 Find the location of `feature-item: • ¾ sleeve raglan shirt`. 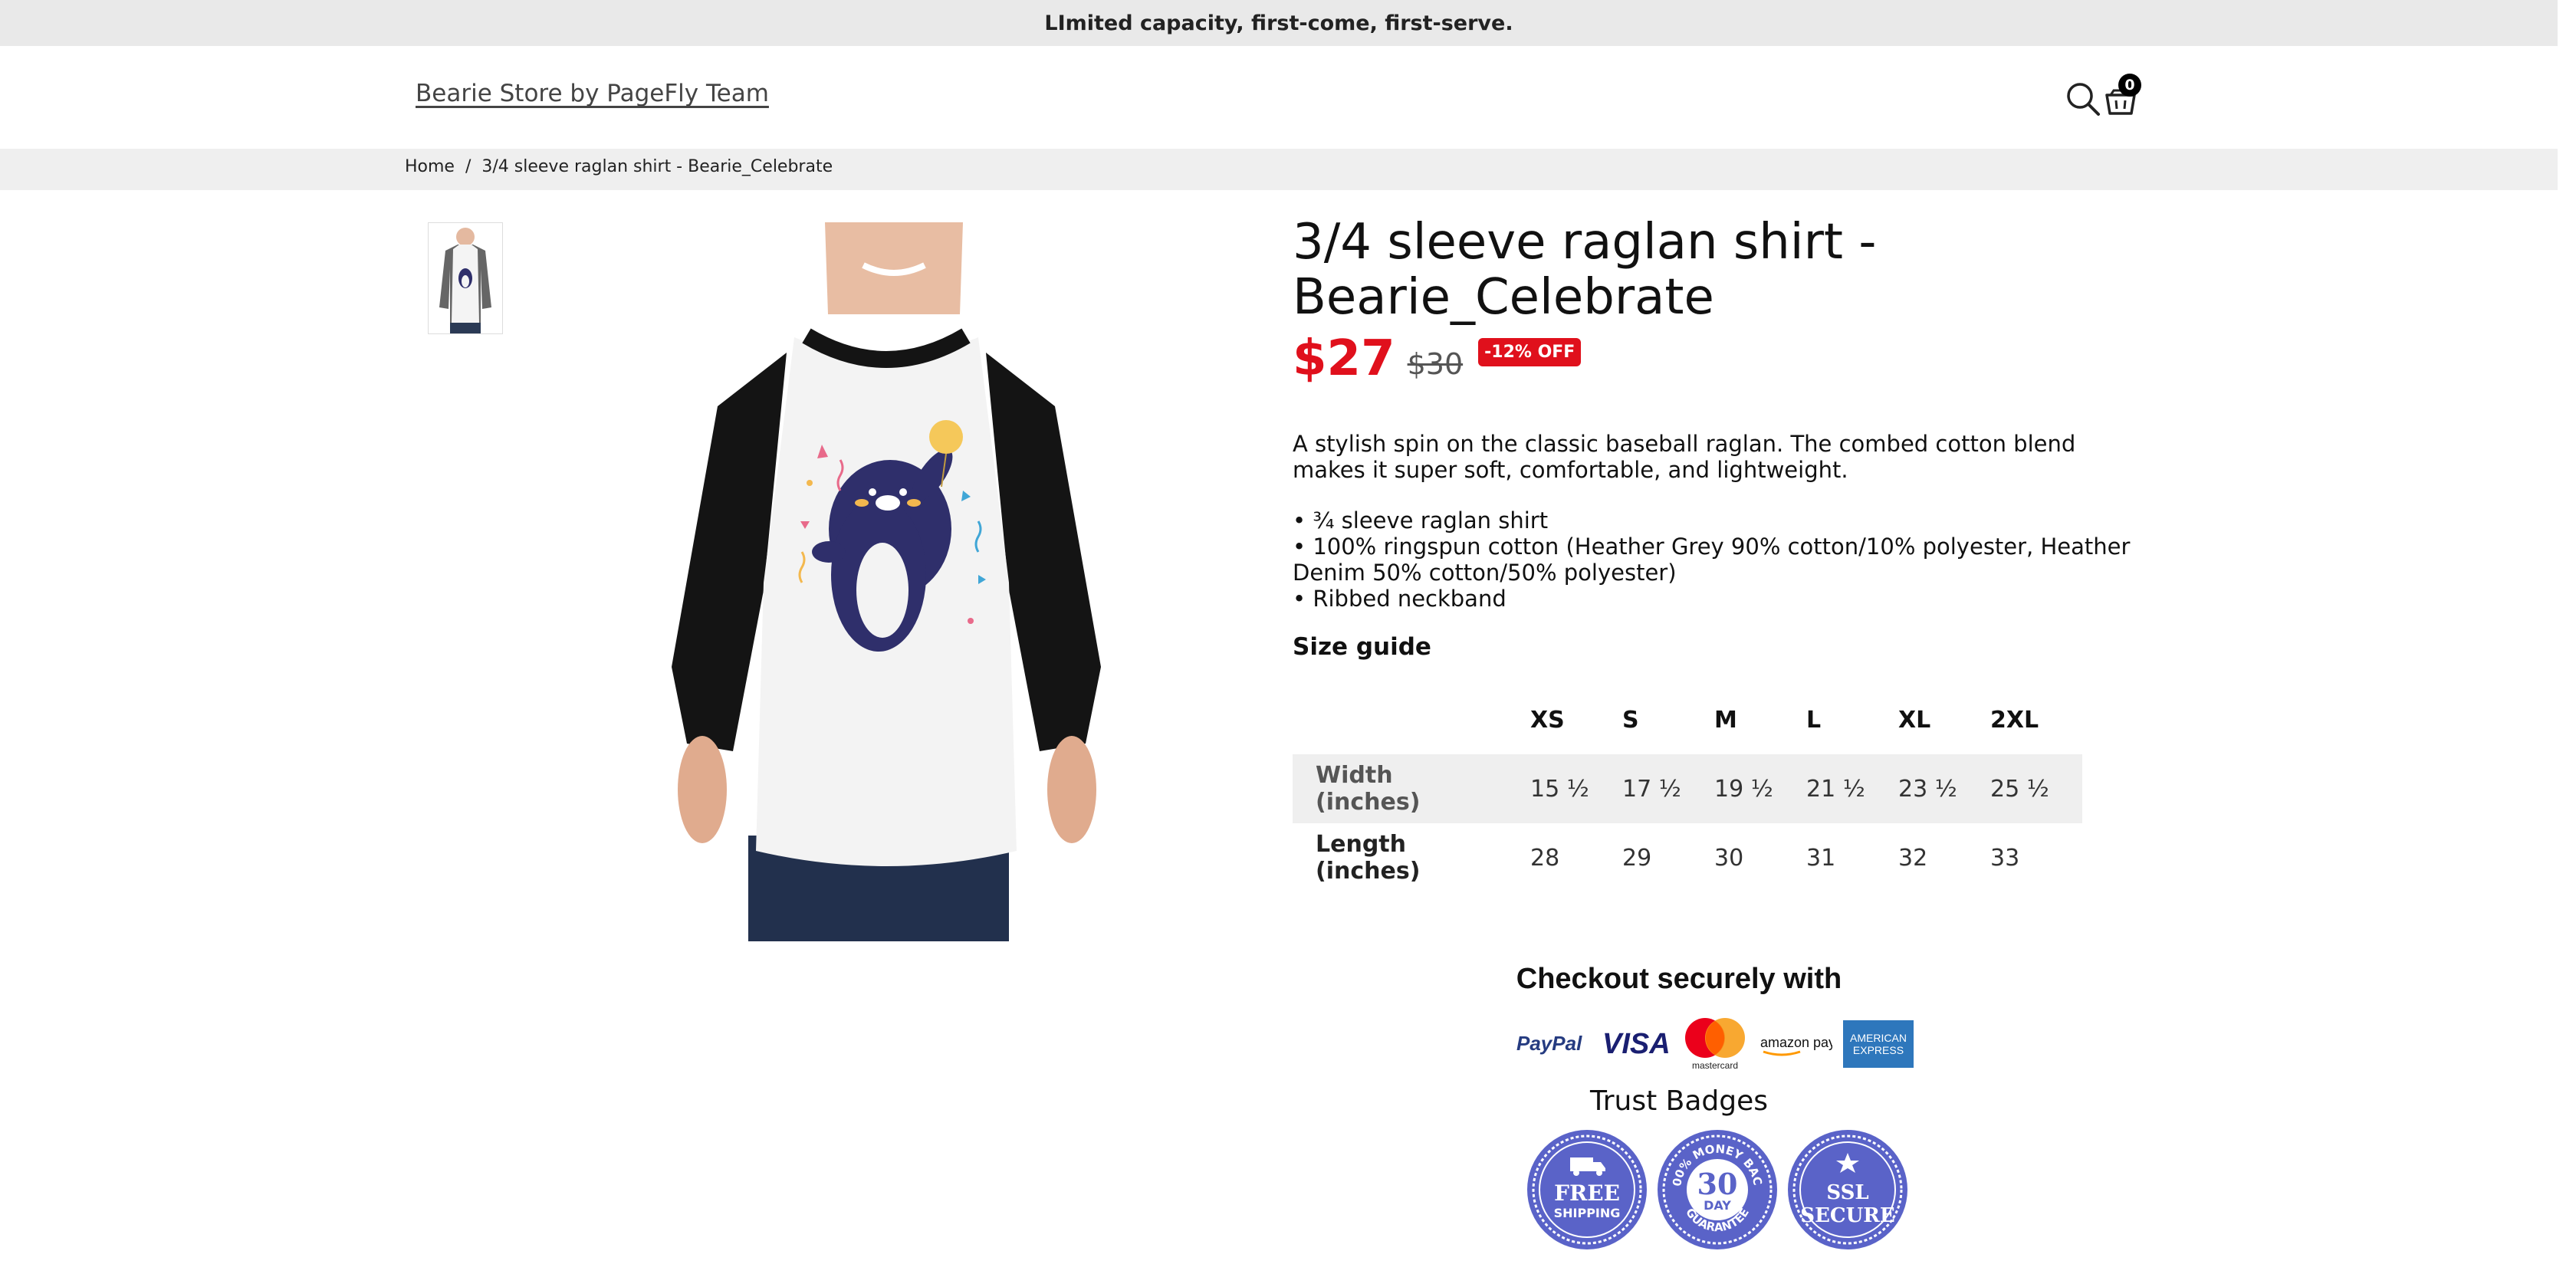

feature-item: • ¾ sleeve raglan shirt is located at coordinates (1421, 520).